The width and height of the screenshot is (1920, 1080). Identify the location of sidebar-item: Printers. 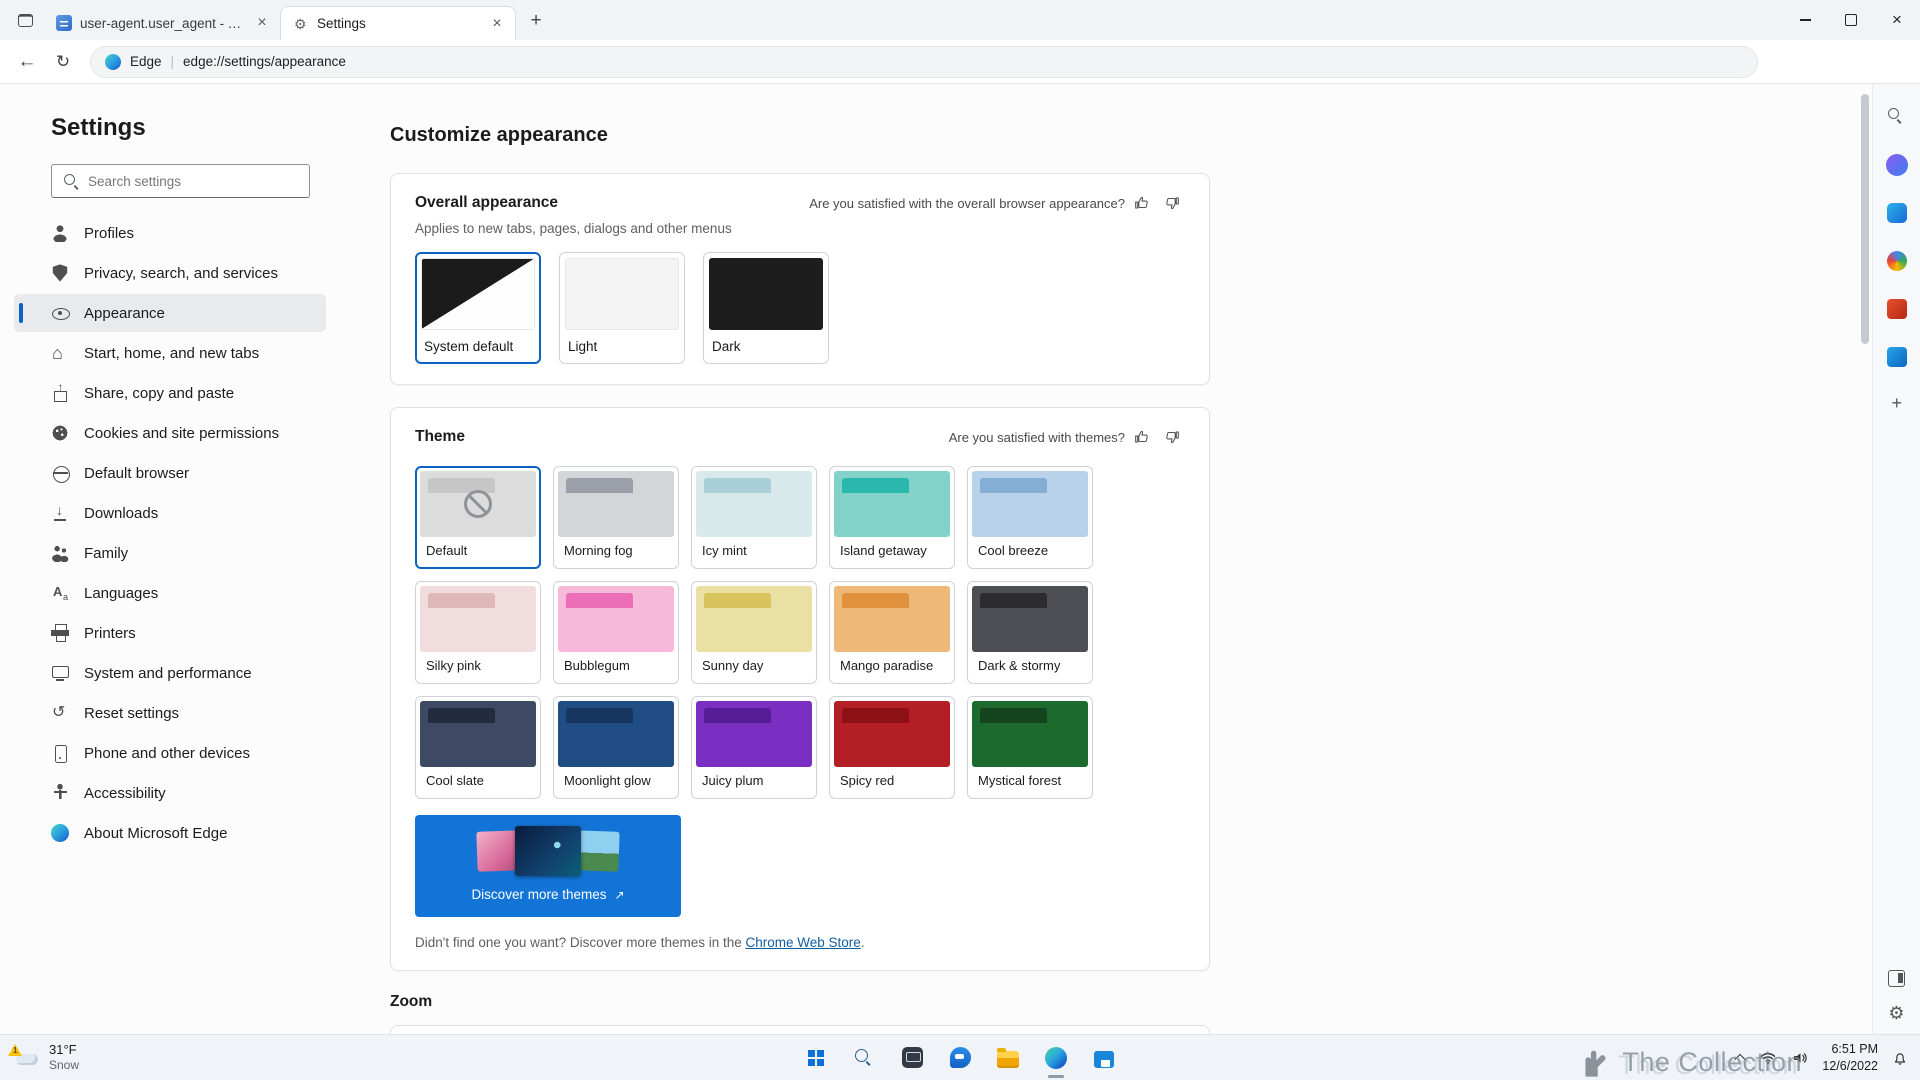
(170, 633).